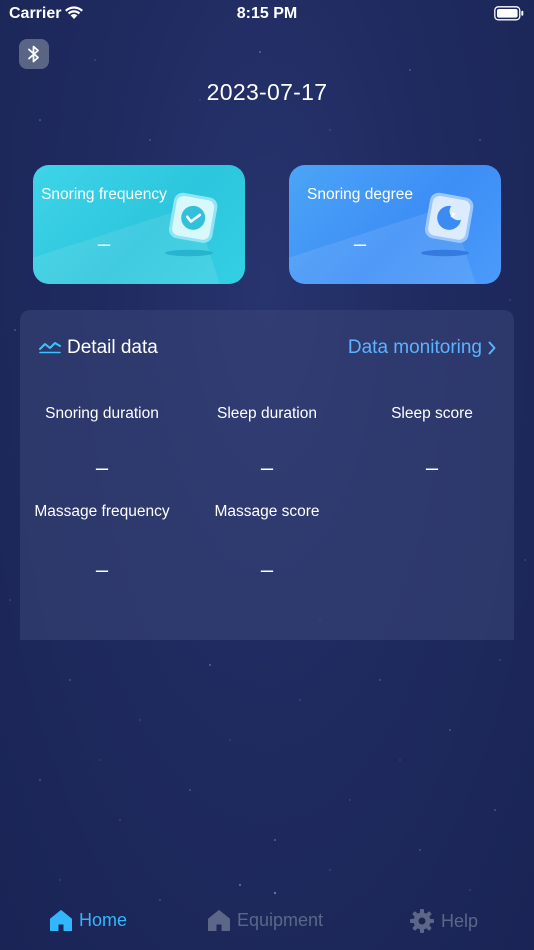 This screenshot has height=950, width=534. What do you see at coordinates (102, 511) in the screenshot?
I see `metric-label: Massage frequency` at bounding box center [102, 511].